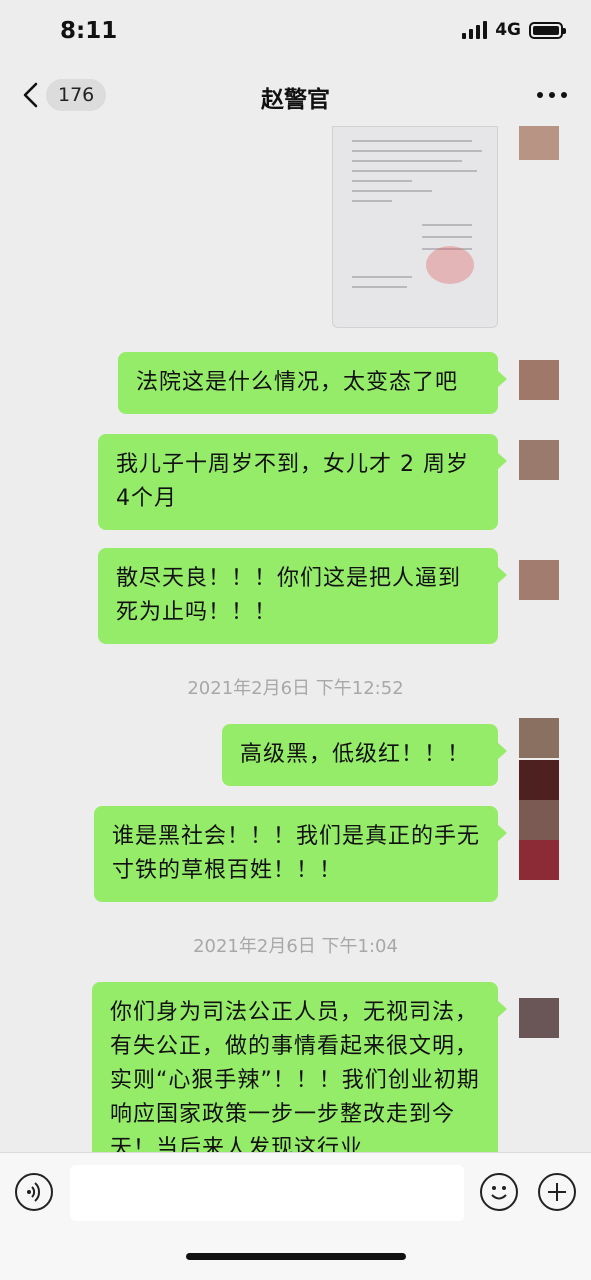  Describe the element at coordinates (295, 32) in the screenshot. I see `status-bar: 8:11 4G` at that location.